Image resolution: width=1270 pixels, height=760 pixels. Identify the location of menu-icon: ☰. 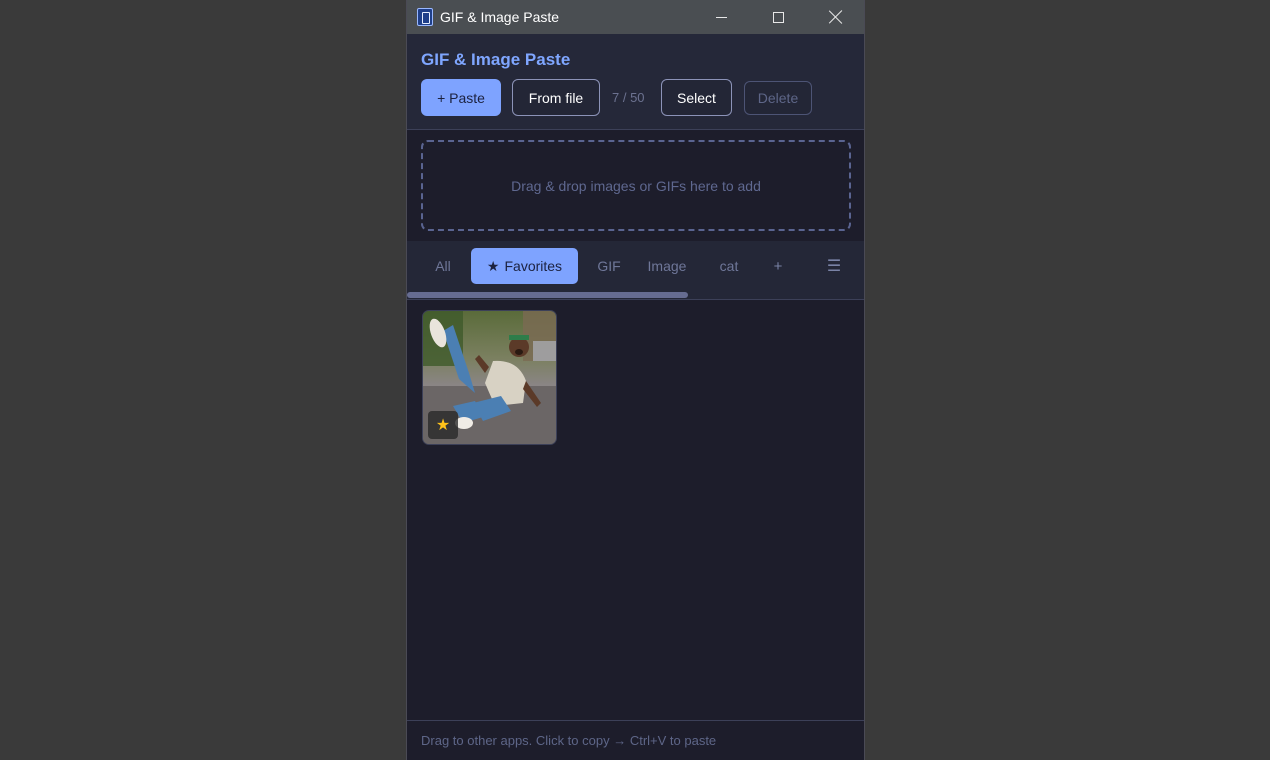
(834, 266).